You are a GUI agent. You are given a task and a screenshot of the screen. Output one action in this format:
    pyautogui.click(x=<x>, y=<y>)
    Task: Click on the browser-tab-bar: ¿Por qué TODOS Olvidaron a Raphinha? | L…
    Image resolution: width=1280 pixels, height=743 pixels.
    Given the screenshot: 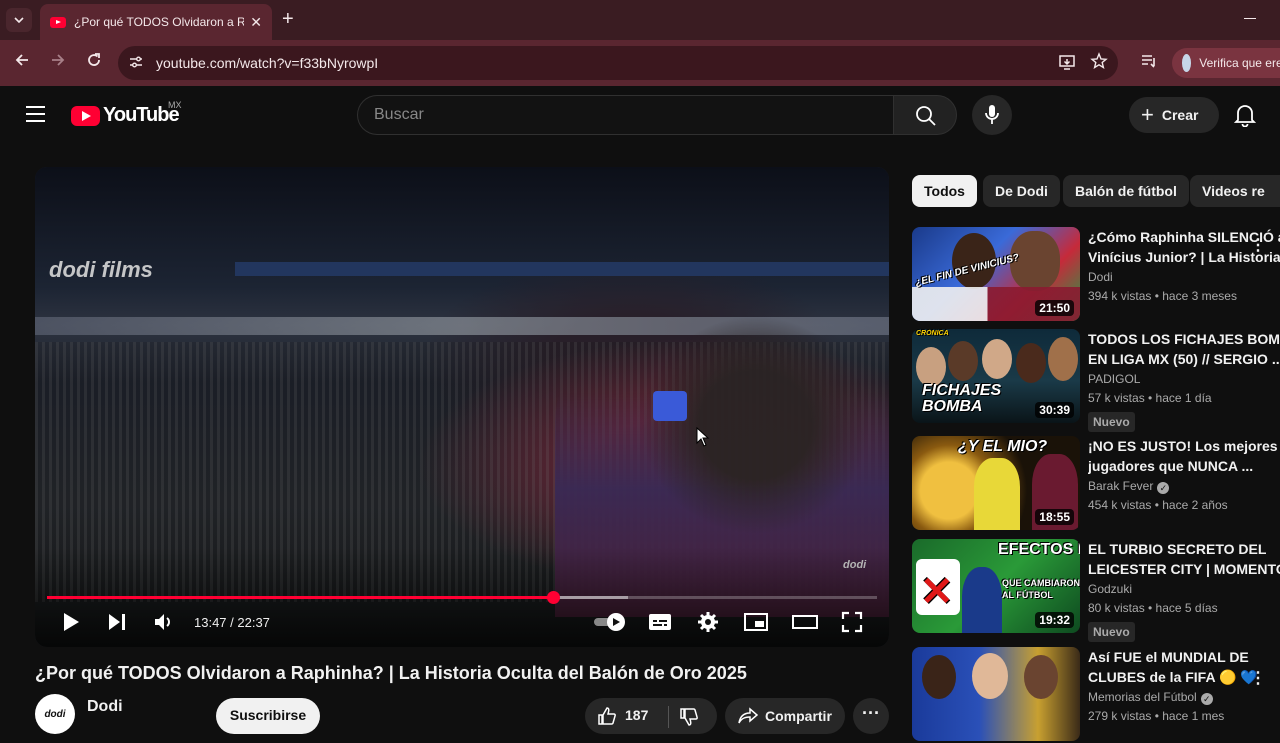 What is the action you would take?
    pyautogui.click(x=640, y=20)
    